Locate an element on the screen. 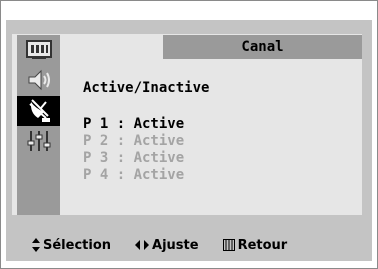 The height and width of the screenshot is (269, 378). picture-icon is located at coordinates (38, 50).